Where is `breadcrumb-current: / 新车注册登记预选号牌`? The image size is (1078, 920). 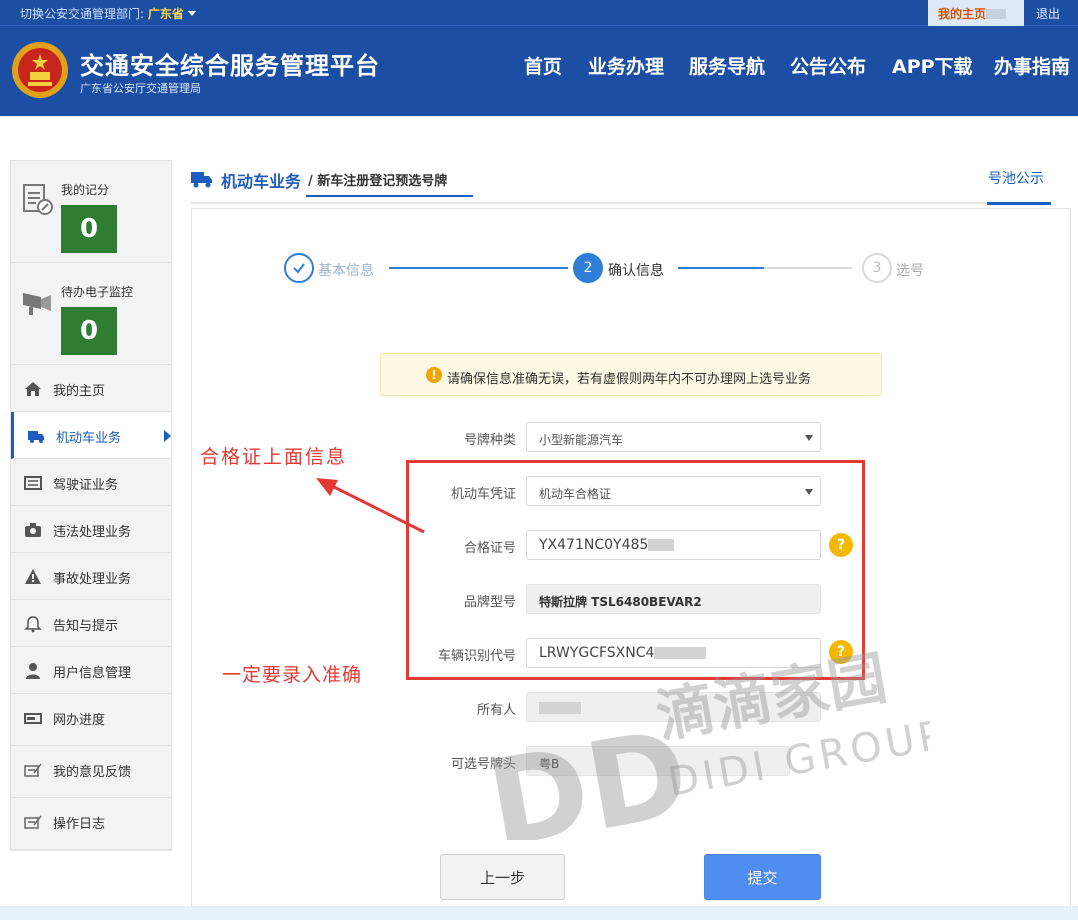
breadcrumb-current: / 新车注册登记预选号牌 is located at coordinates (377, 179).